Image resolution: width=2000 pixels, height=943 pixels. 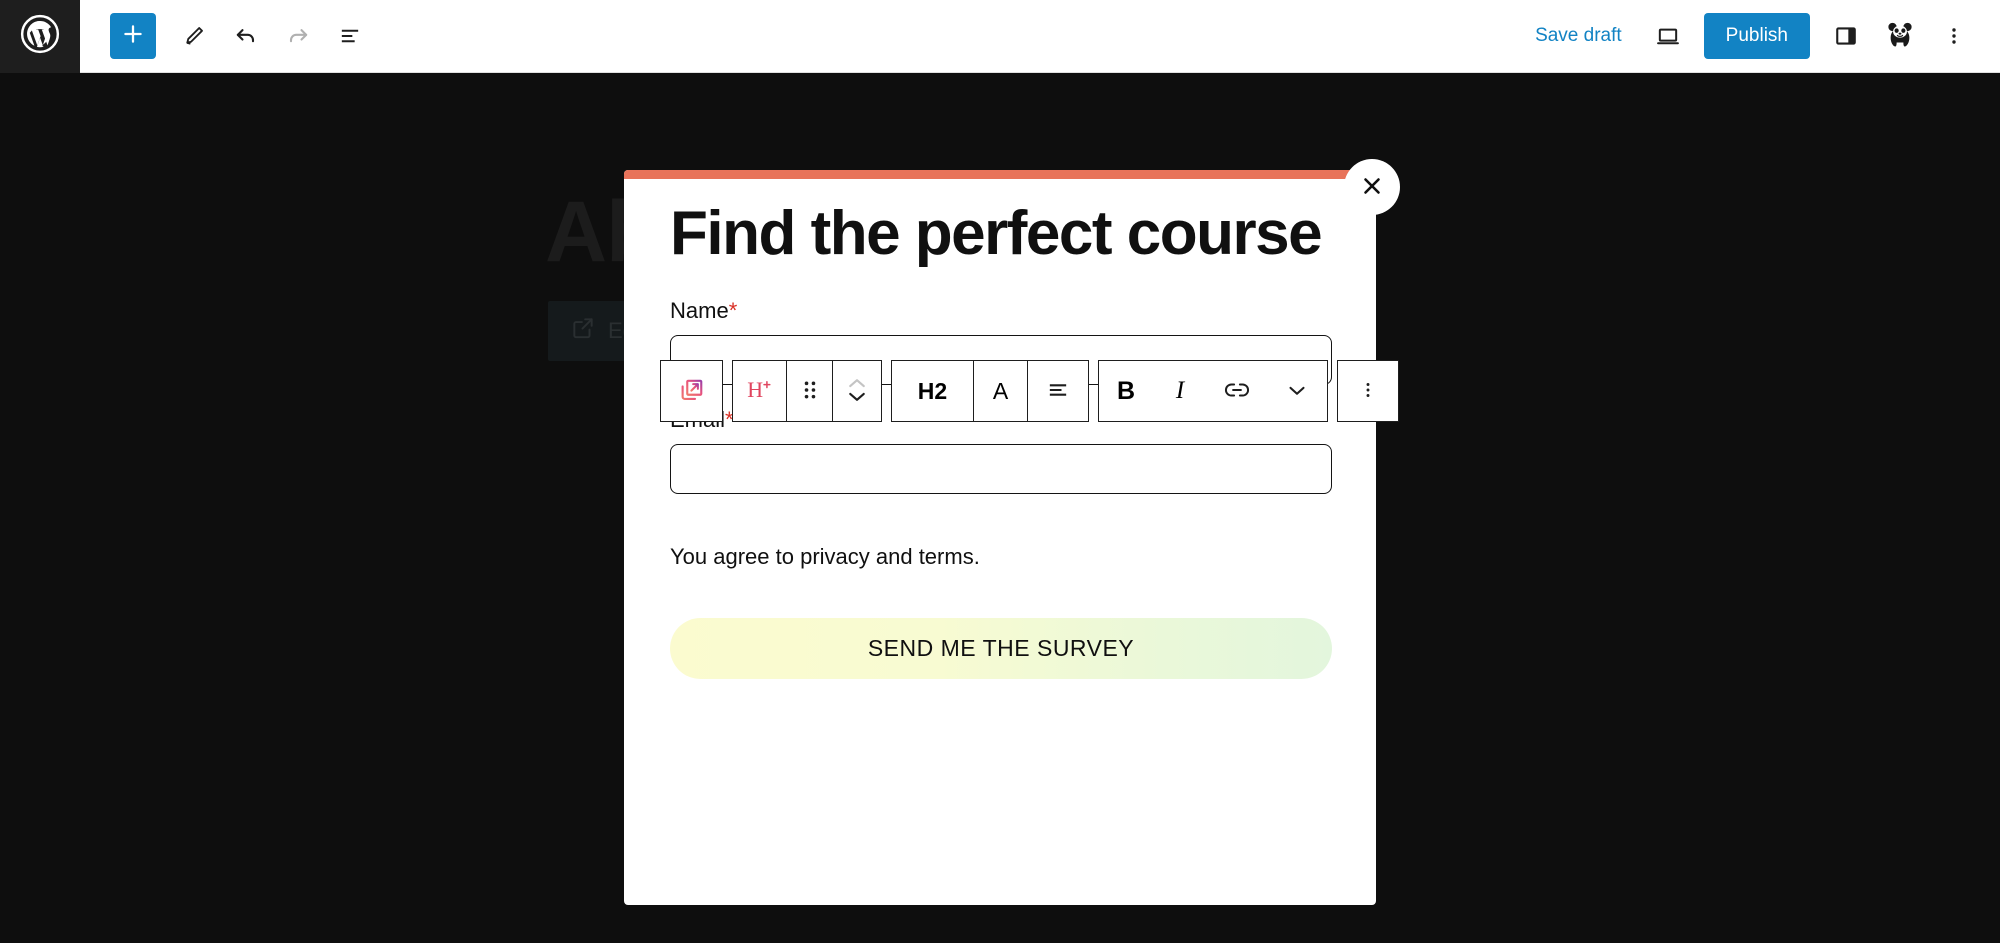 I want to click on popup-block-button, so click(x=691, y=391).